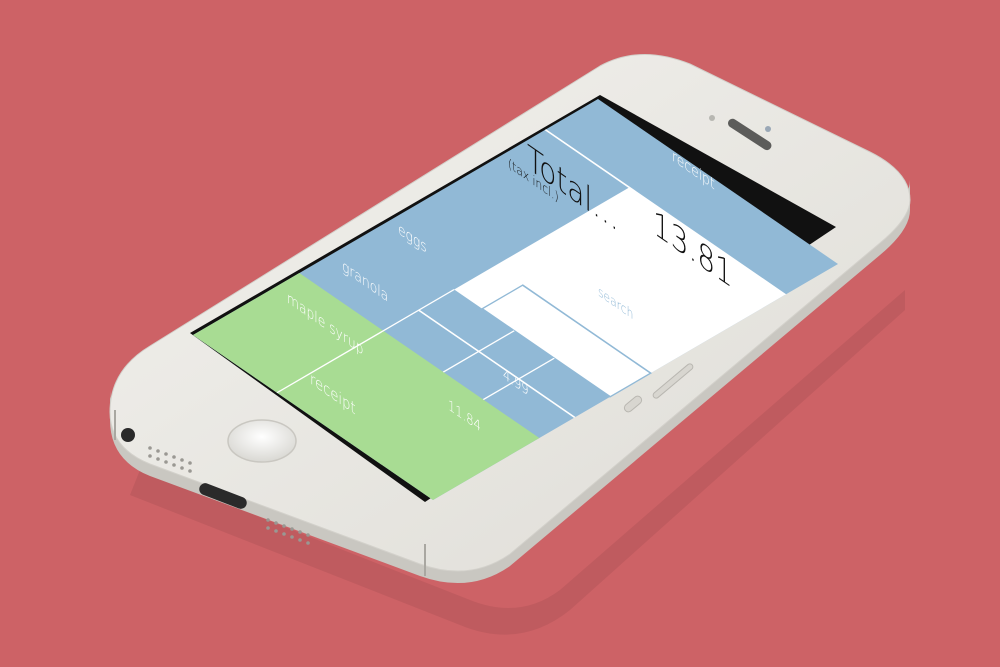 The image size is (1000, 667). Describe the element at coordinates (128, 435) in the screenshot. I see `headphone-jack` at that location.